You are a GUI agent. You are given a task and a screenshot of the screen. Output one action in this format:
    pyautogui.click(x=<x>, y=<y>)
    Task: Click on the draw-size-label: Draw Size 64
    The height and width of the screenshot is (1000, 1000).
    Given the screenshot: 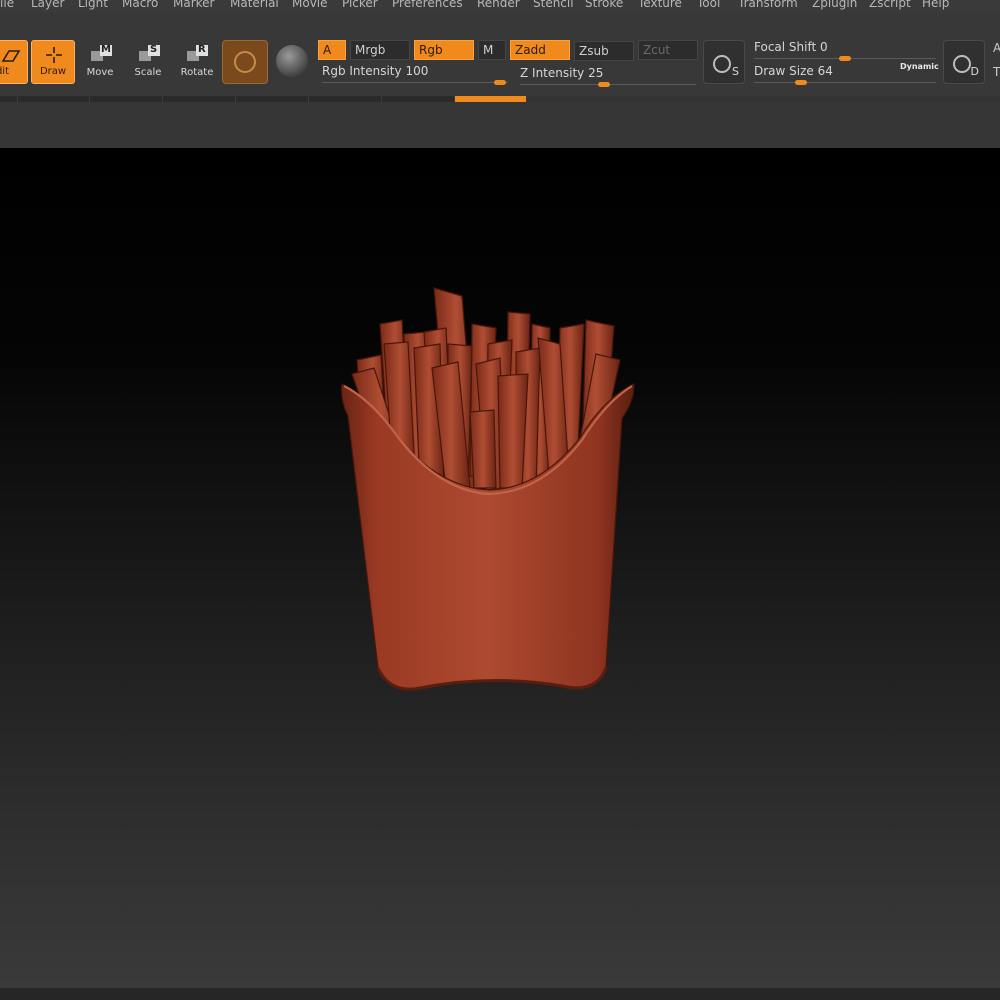 What is the action you would take?
    pyautogui.click(x=793, y=71)
    